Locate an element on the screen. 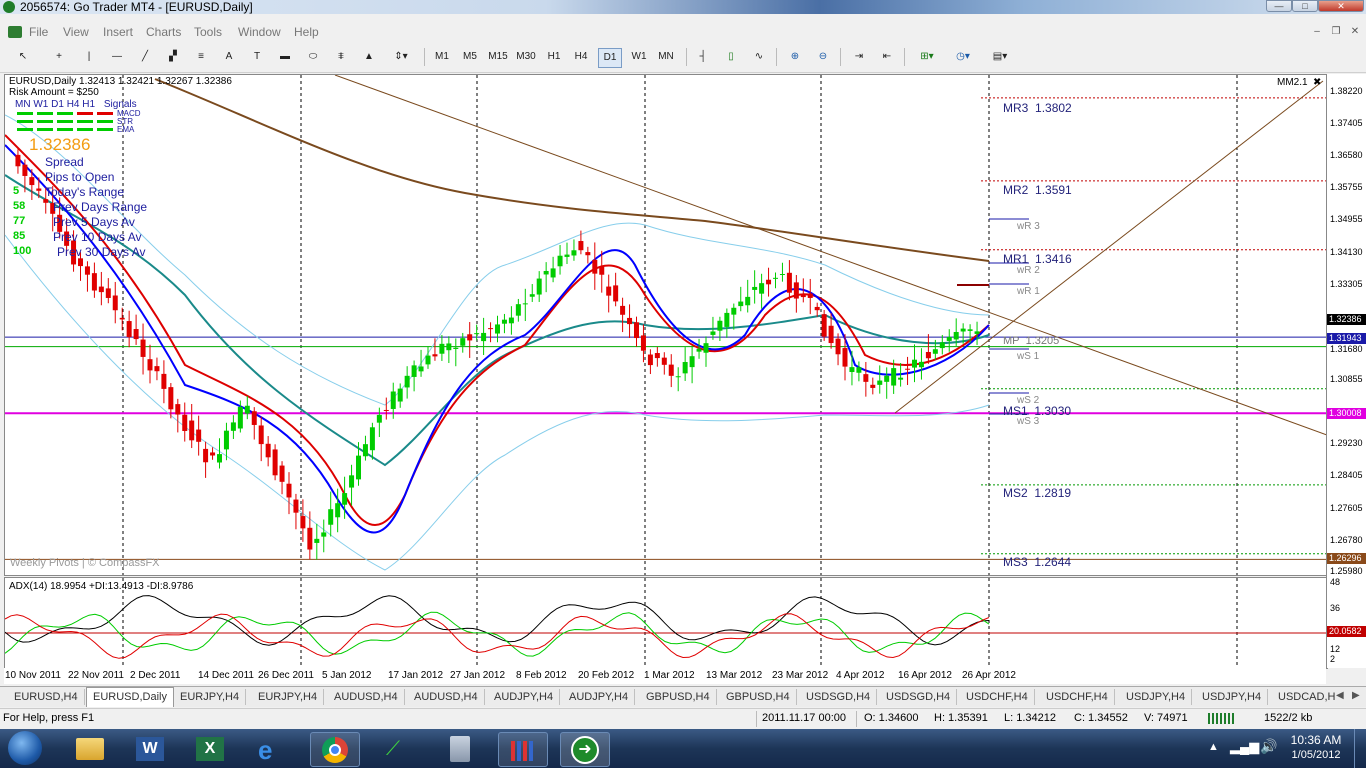  tab-usdchf-h4-2: USDCHF,H4 is located at coordinates (1077, 697).